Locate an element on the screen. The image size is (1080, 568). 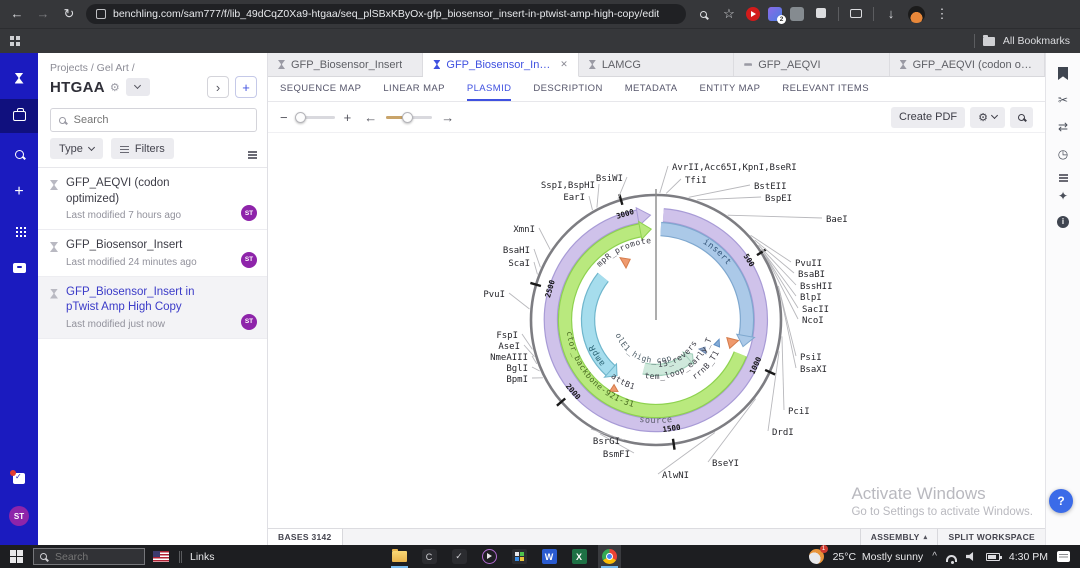
benchling-logo is located at coordinates (19, 78).